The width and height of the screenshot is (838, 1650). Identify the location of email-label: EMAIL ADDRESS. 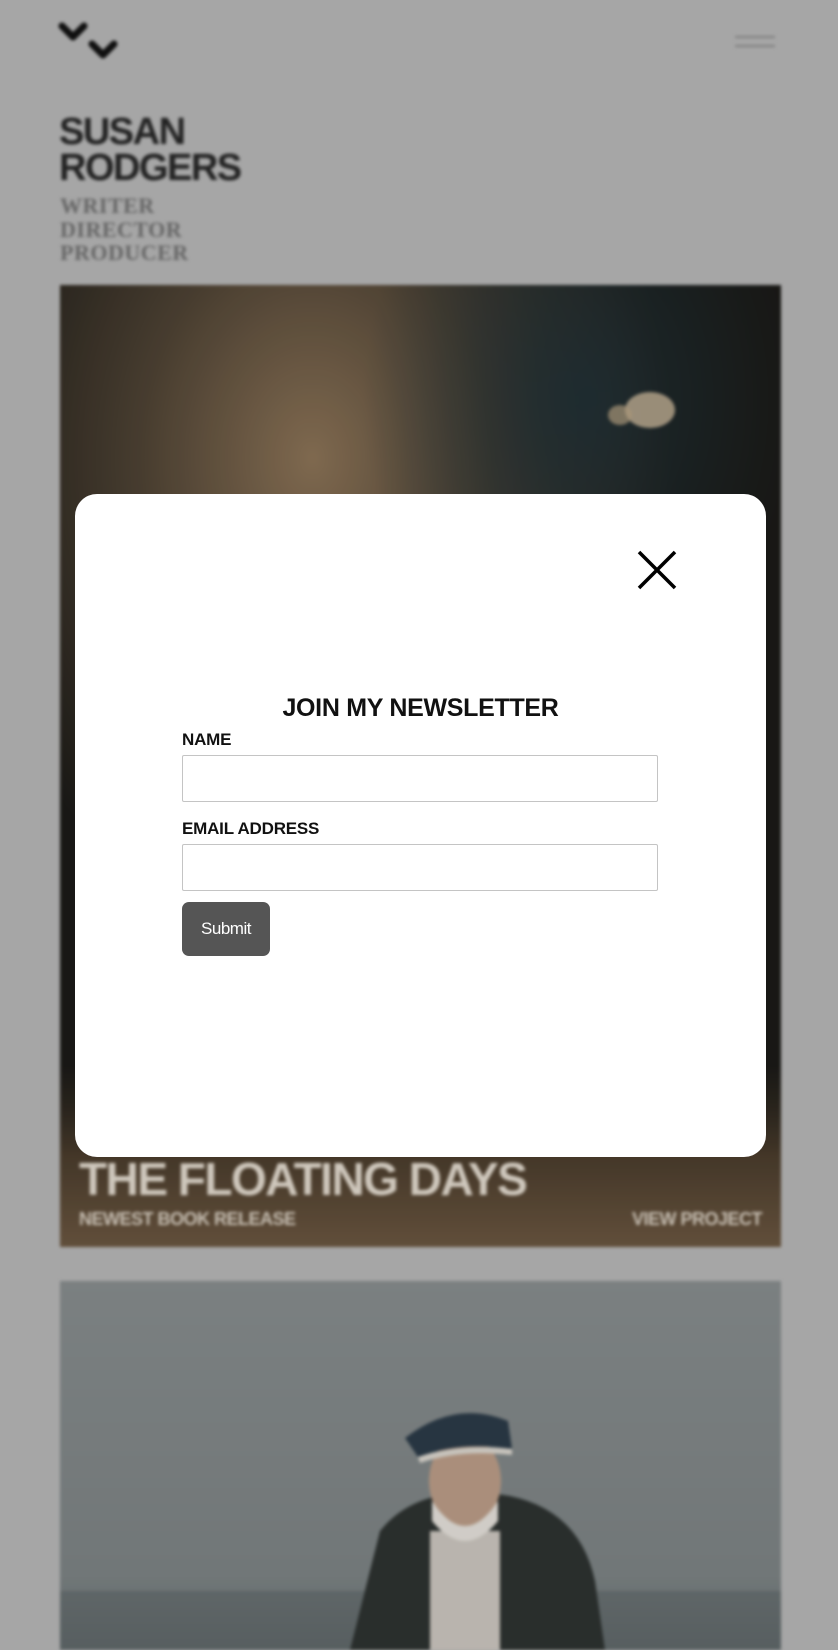
(251, 828).